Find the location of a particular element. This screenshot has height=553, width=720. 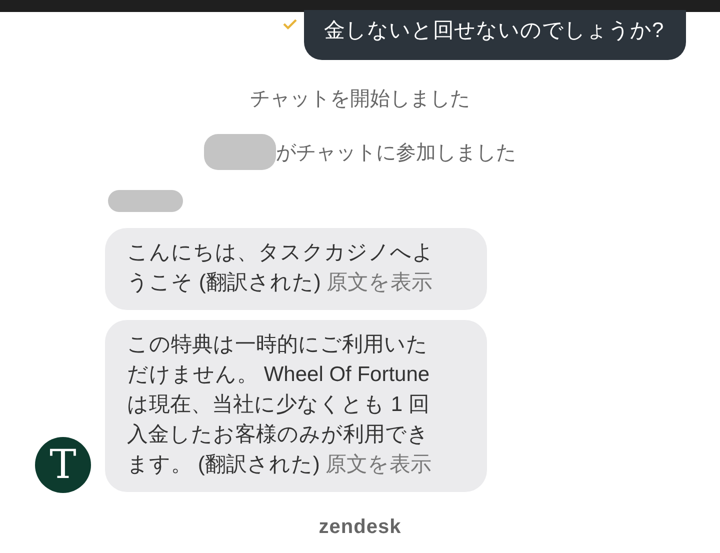

system-message: チャットを開始しました is located at coordinates (360, 99).